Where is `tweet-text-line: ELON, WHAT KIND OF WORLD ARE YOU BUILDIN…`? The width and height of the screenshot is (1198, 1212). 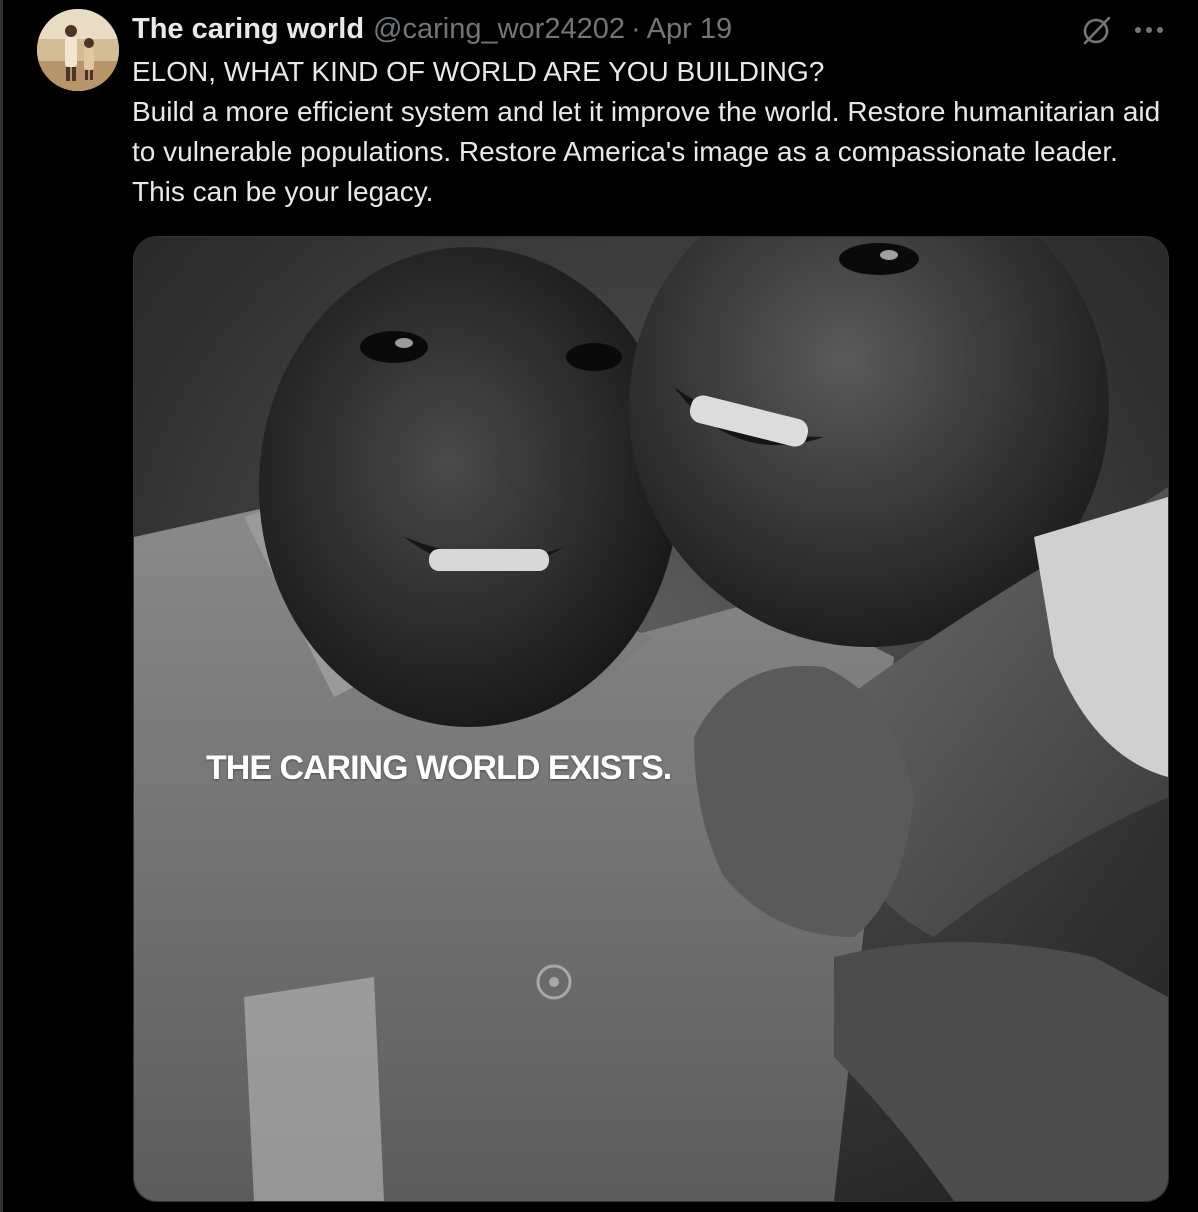 tweet-text-line: ELON, WHAT KIND OF WORLD ARE YOU BUILDIN… is located at coordinates (478, 71).